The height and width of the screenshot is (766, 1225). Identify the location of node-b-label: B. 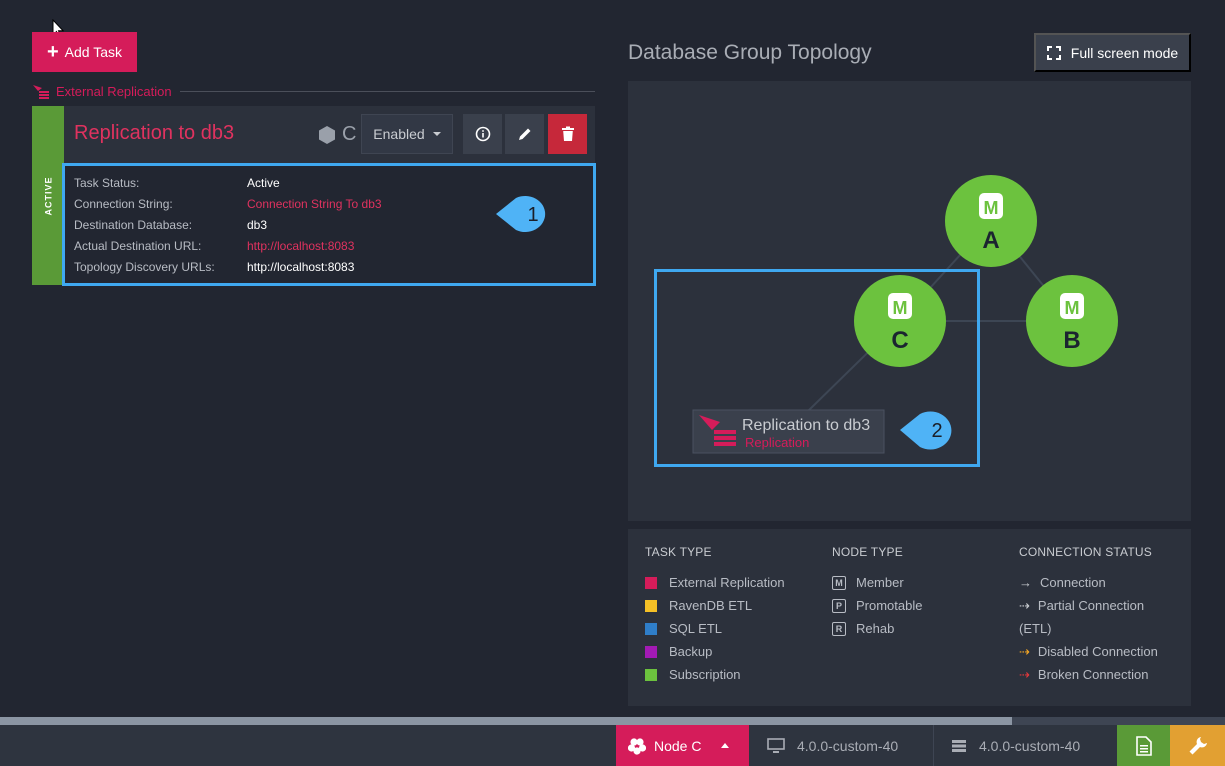
(1071, 340).